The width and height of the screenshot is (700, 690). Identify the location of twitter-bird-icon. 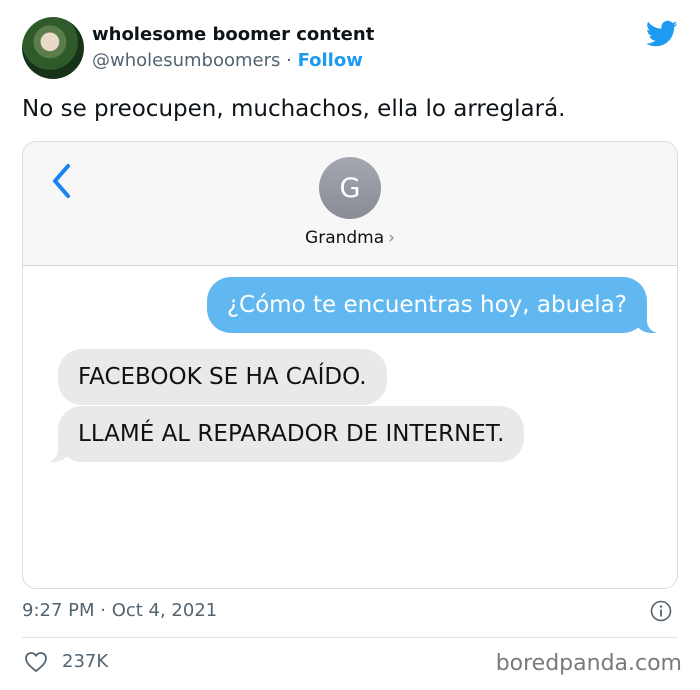
(662, 34).